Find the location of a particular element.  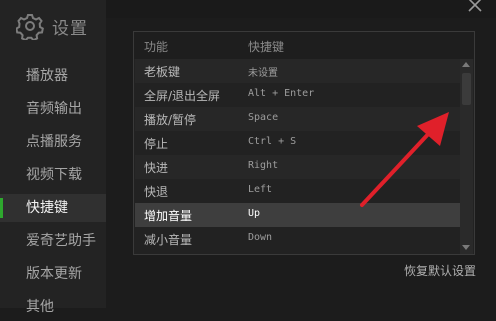

settings-title: 设置 is located at coordinates (70, 28).